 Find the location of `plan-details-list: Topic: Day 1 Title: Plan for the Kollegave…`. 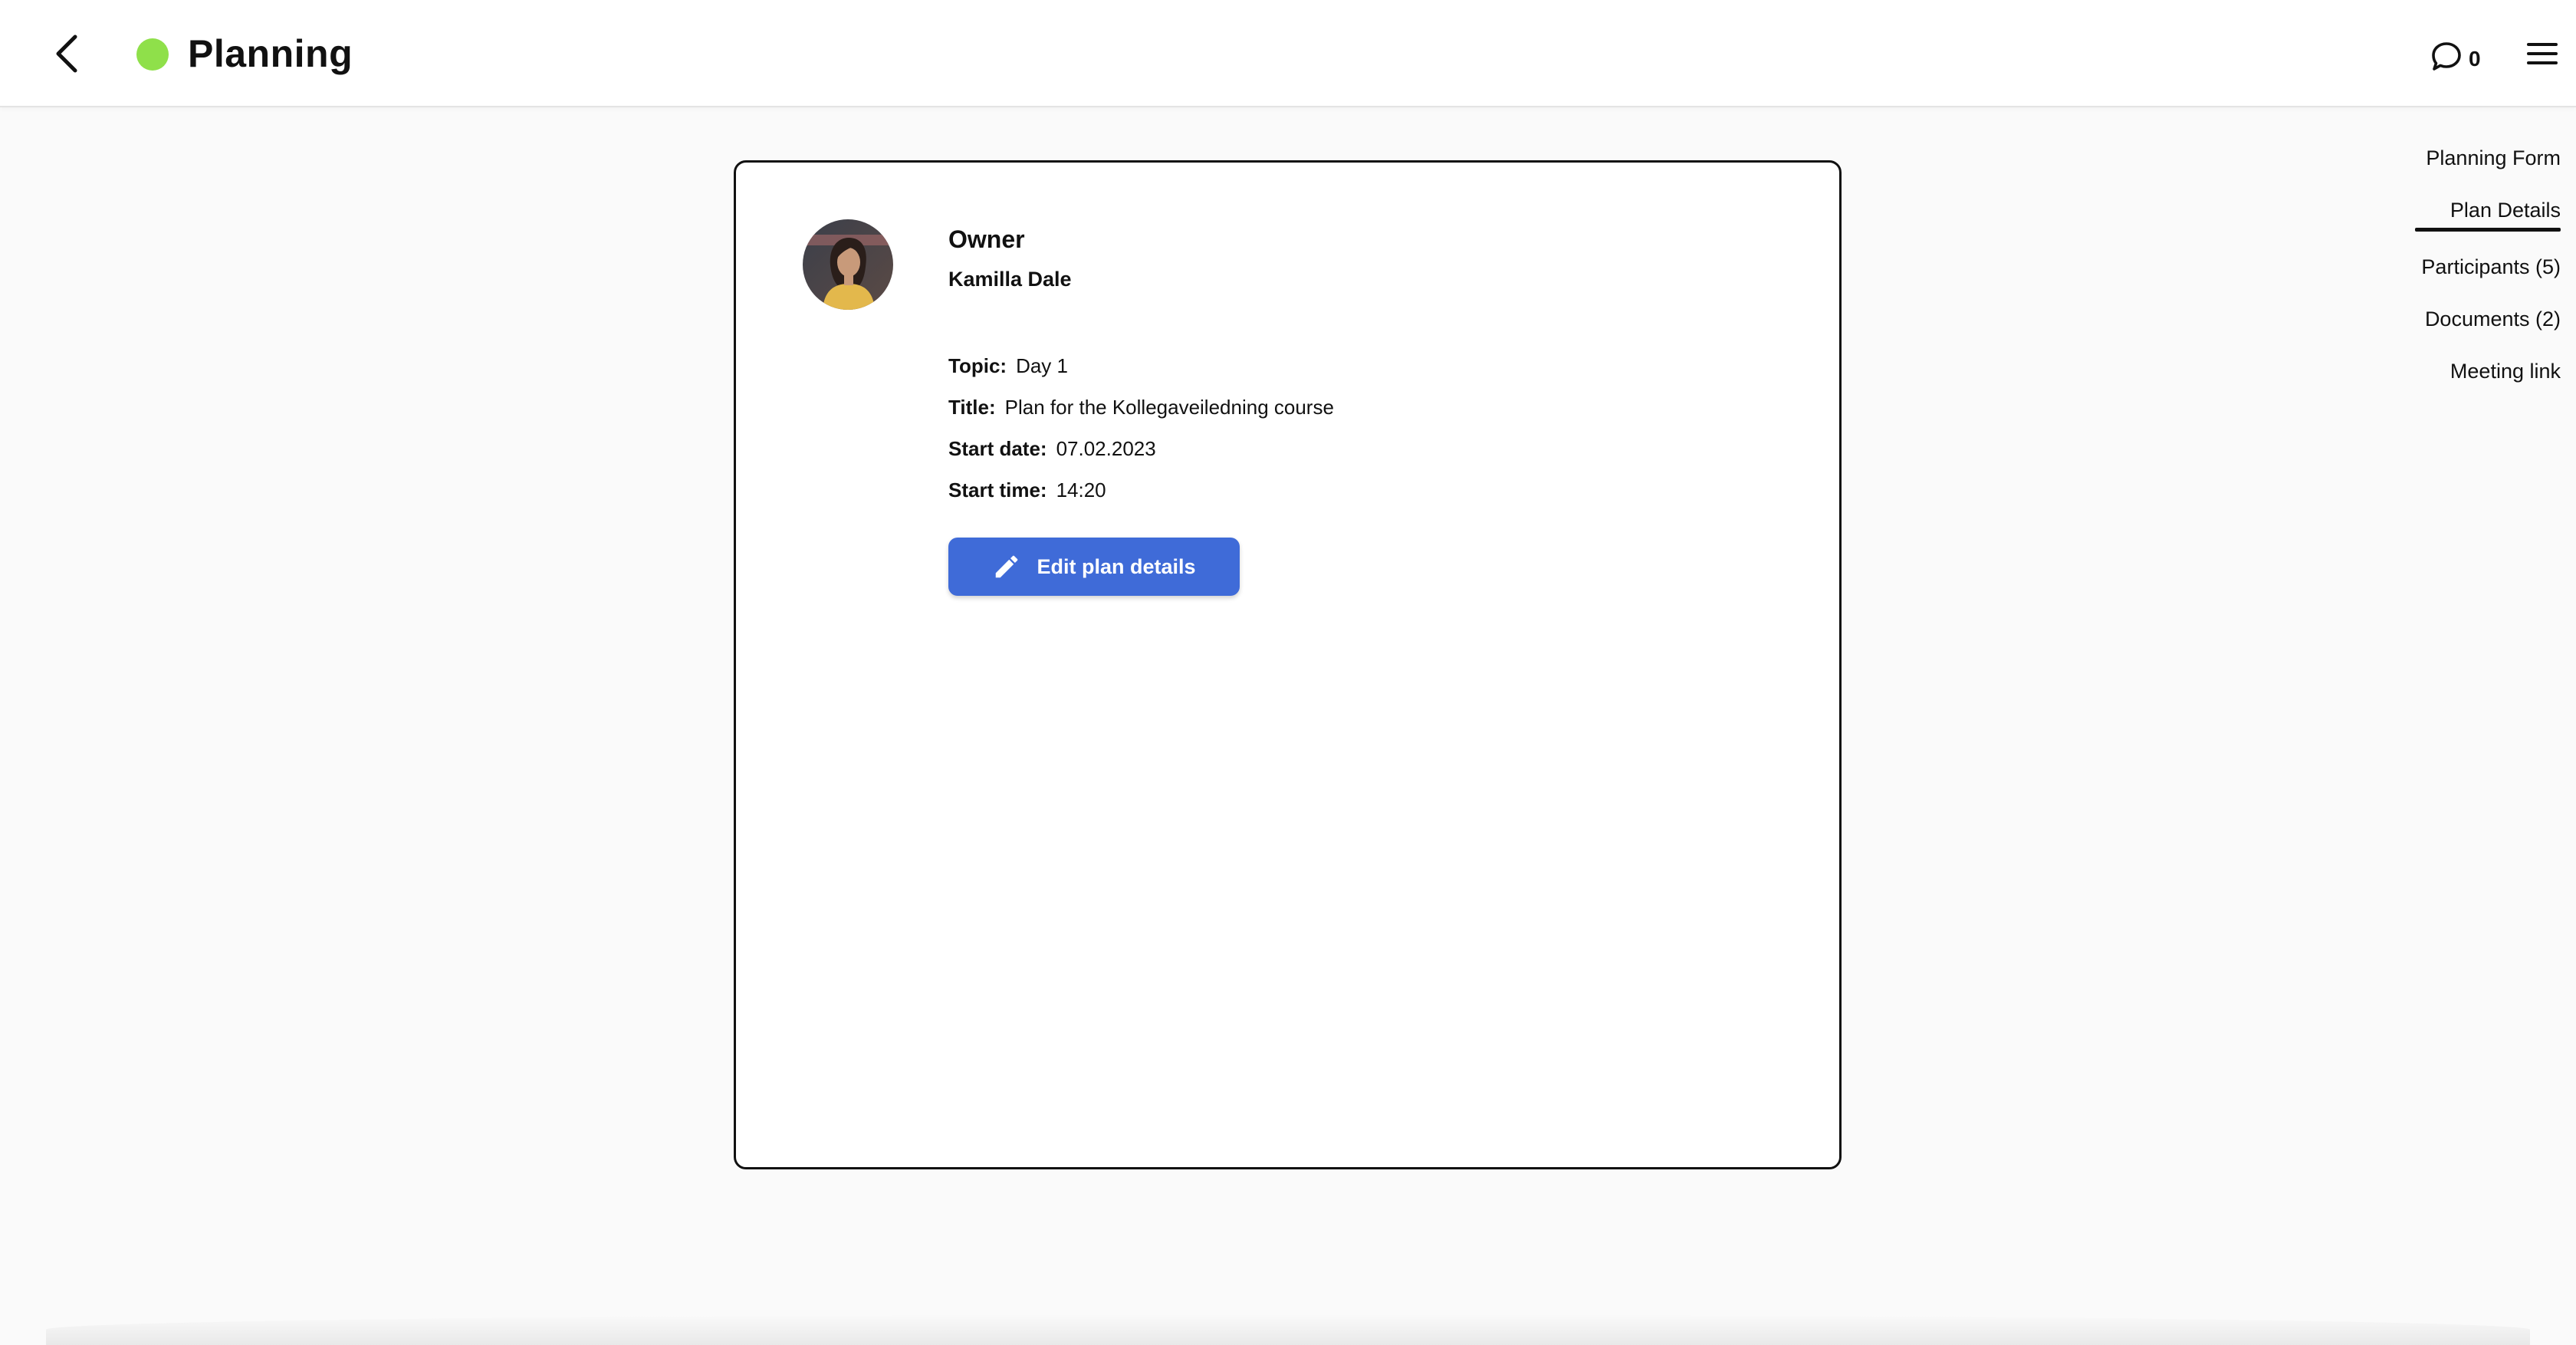

plan-details-list: Topic: Day 1 Title: Plan for the Kollegave… is located at coordinates (1141, 434).